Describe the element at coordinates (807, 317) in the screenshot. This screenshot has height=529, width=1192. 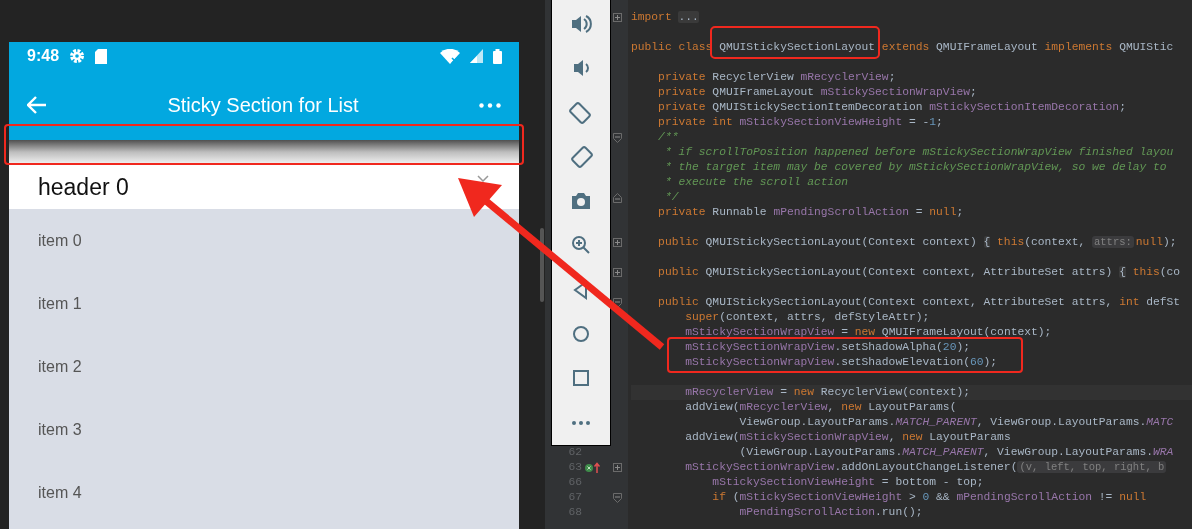
I see `code-line: super(context, attrs, defStyleAttr);` at that location.